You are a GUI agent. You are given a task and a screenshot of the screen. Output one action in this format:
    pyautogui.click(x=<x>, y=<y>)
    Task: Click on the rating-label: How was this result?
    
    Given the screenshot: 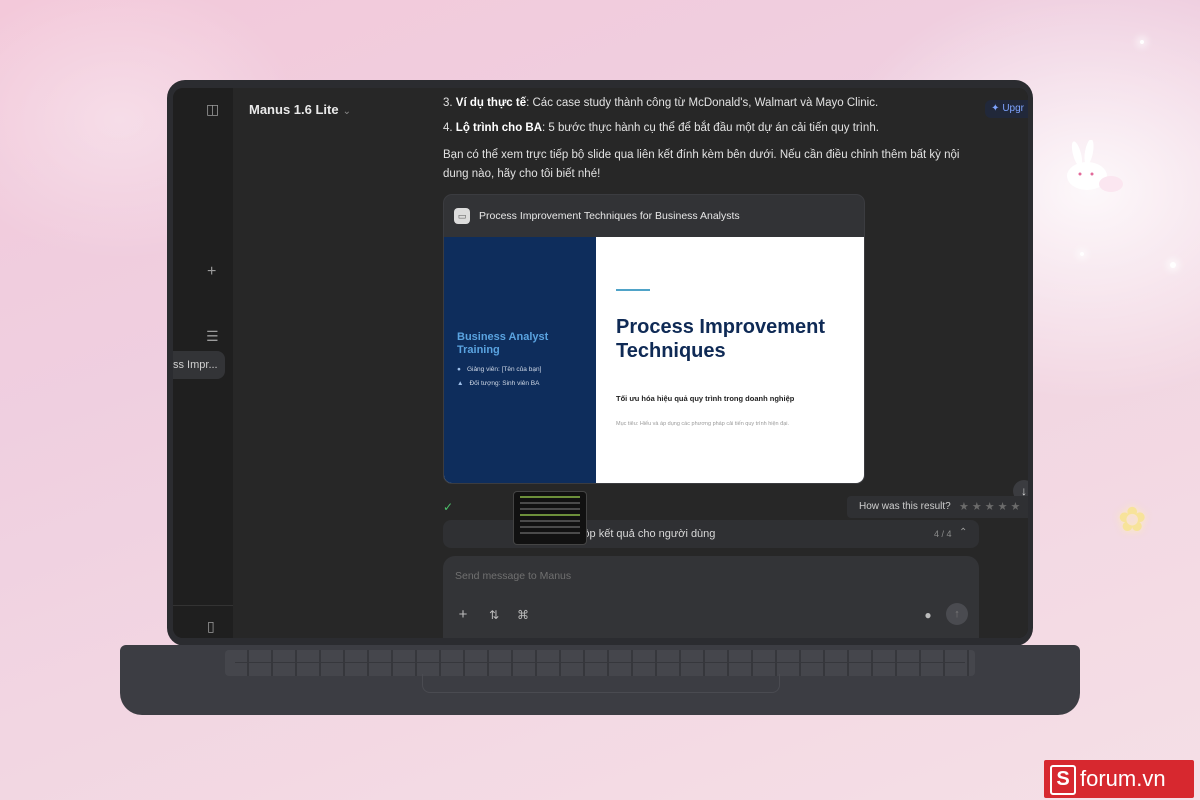 What is the action you would take?
    pyautogui.click(x=905, y=506)
    